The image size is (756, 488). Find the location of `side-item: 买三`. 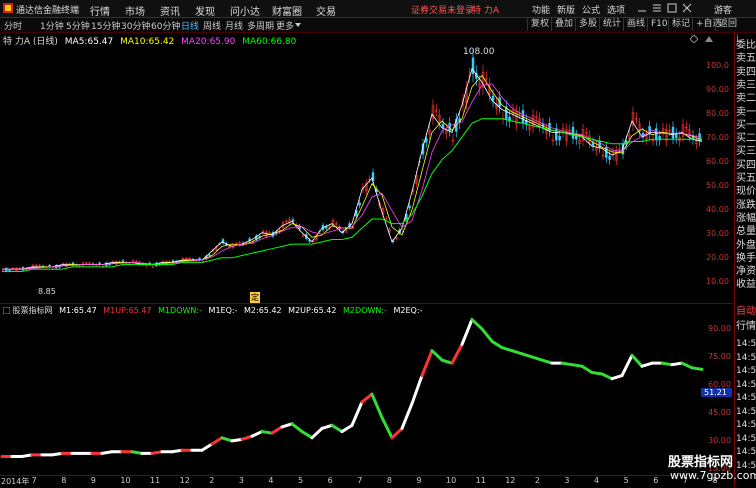

side-item: 买三 is located at coordinates (746, 152).